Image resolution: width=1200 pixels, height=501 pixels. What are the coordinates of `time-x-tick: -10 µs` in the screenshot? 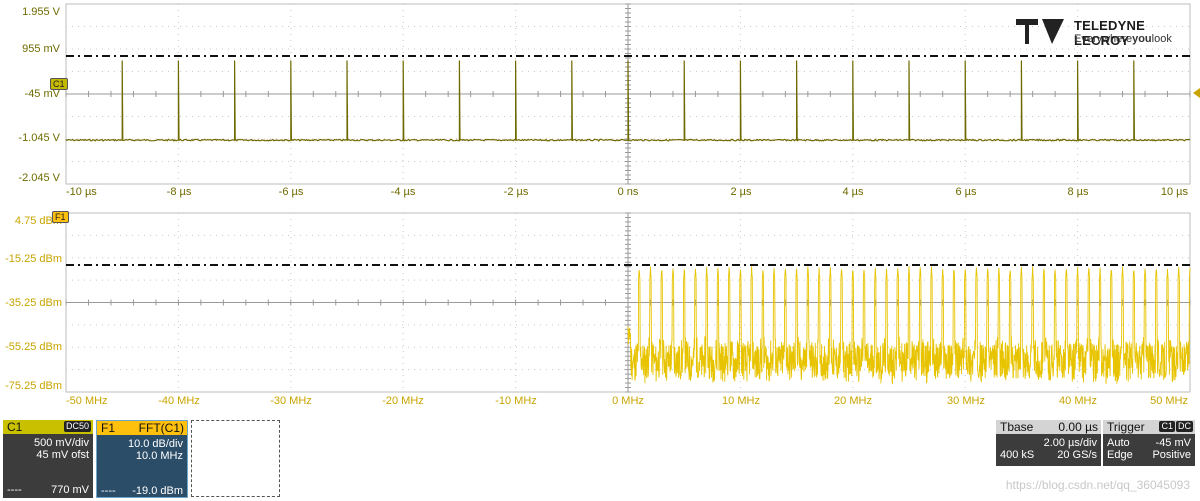 It's located at (81, 192).